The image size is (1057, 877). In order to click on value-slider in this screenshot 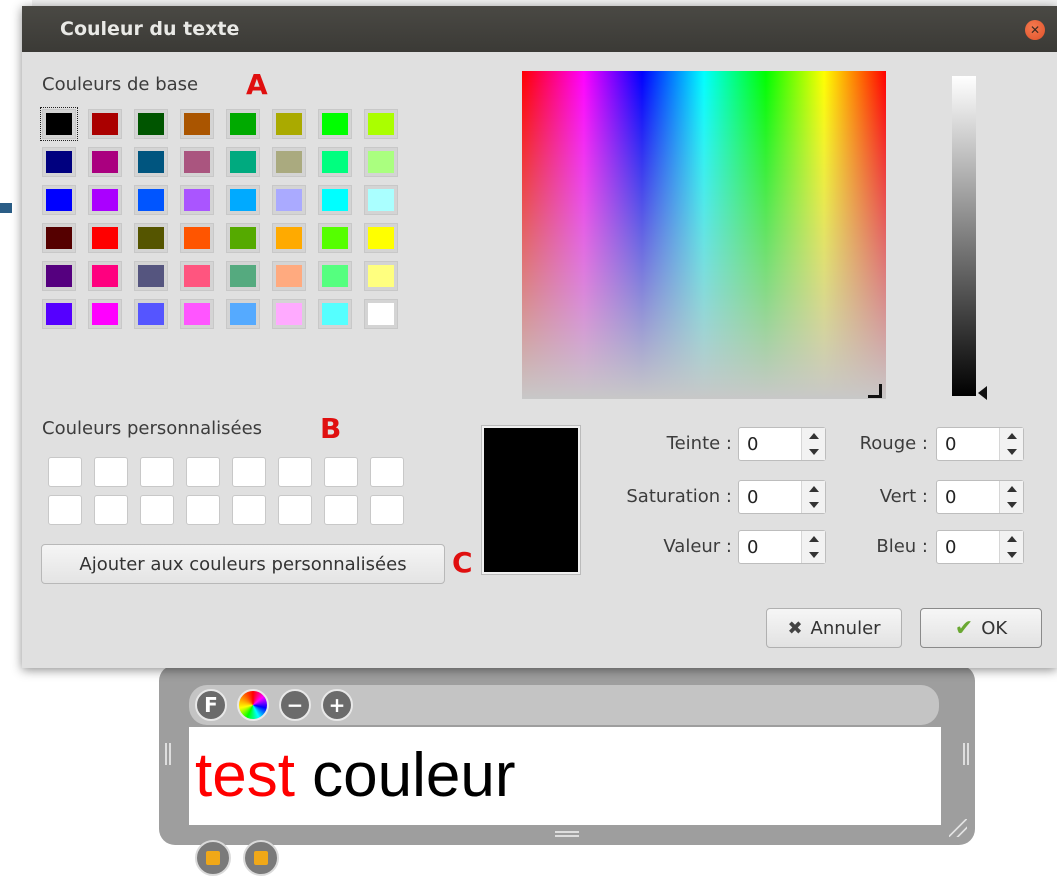, I will do `click(964, 236)`.